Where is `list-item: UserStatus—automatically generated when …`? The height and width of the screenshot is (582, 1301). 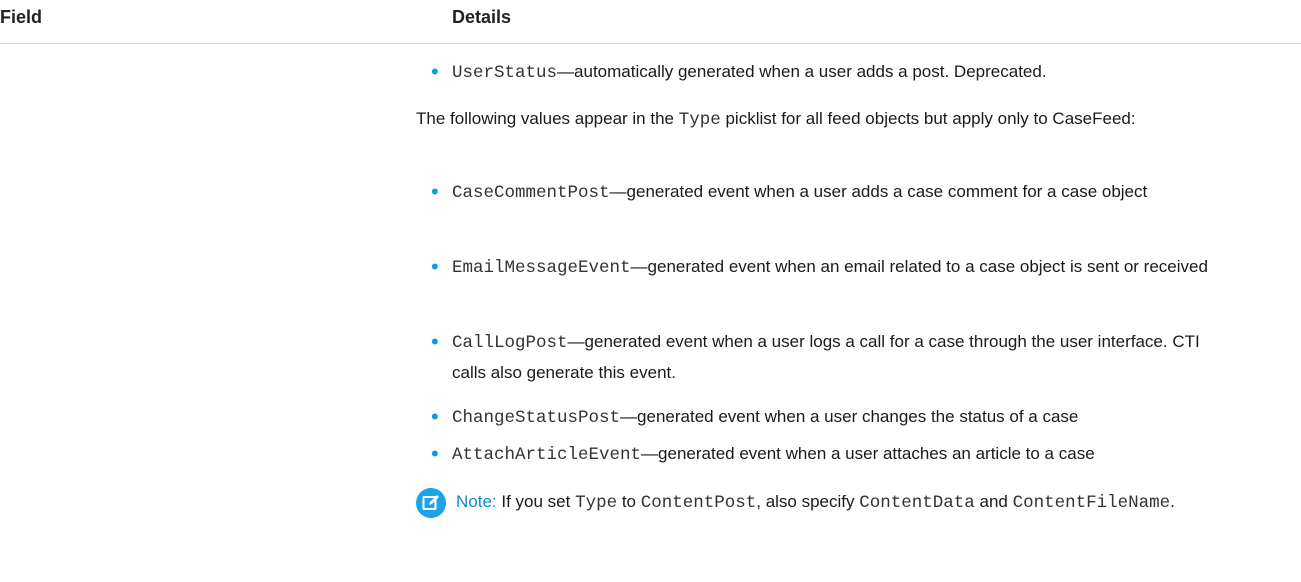 list-item: UserStatus—automatically generated when … is located at coordinates (832, 72).